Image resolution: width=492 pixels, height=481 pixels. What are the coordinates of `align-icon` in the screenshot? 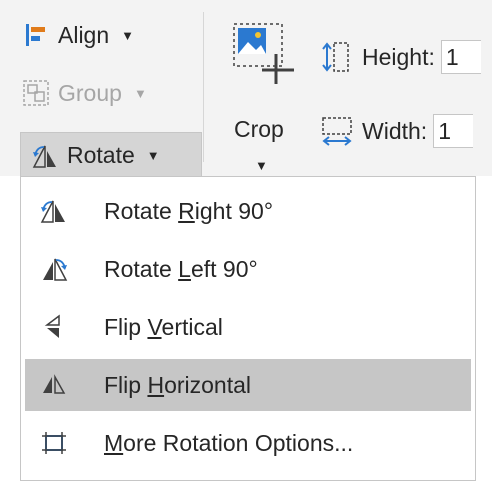 It's located at (36, 35).